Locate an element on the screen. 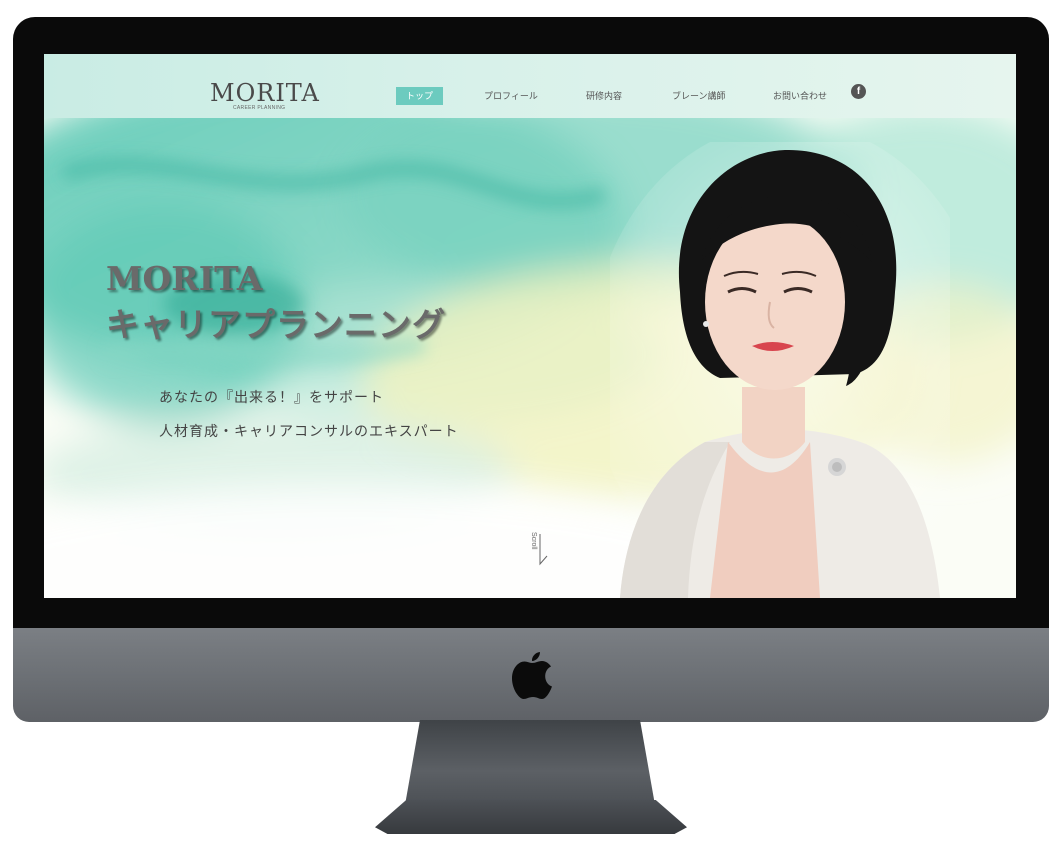 Image resolution: width=1061 pixels, height=865 pixels. nav-item-training: 研修内容 is located at coordinates (604, 96).